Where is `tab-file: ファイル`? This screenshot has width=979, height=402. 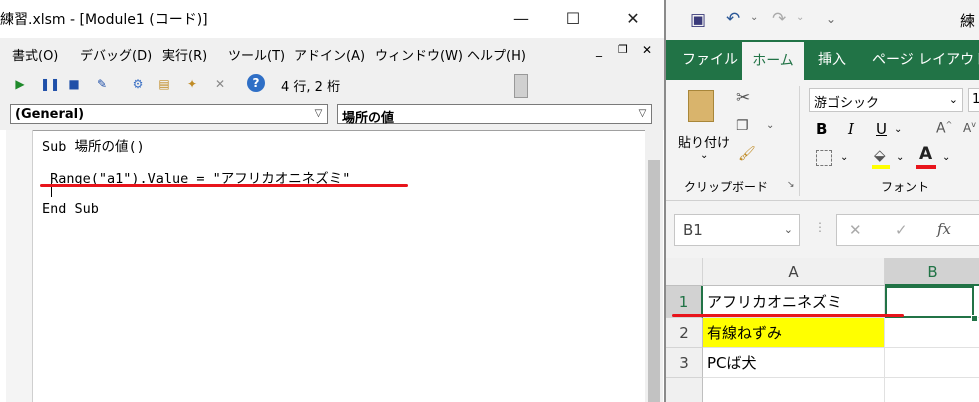
tab-file: ファイル is located at coordinates (710, 60).